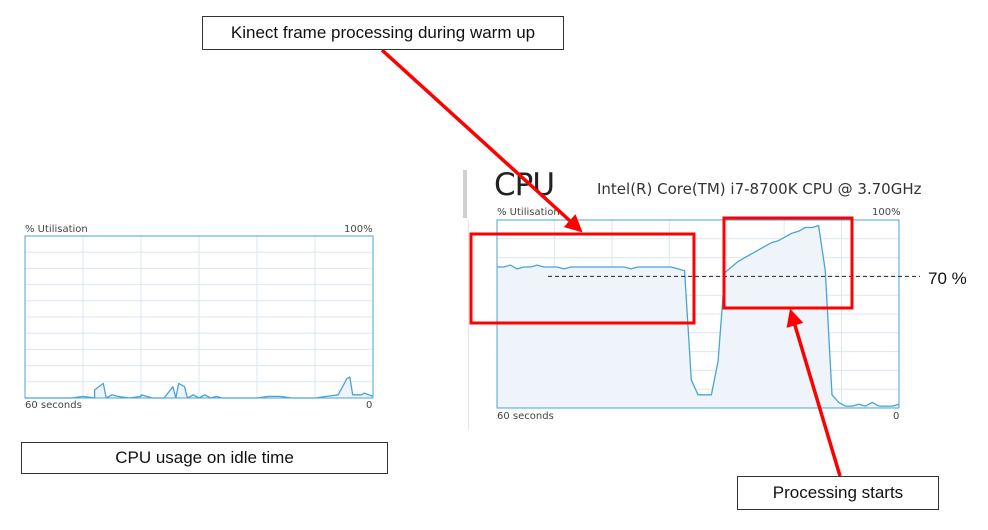 The width and height of the screenshot is (988, 530). I want to click on arrow-kinect-to-warmup, so click(481, 140).